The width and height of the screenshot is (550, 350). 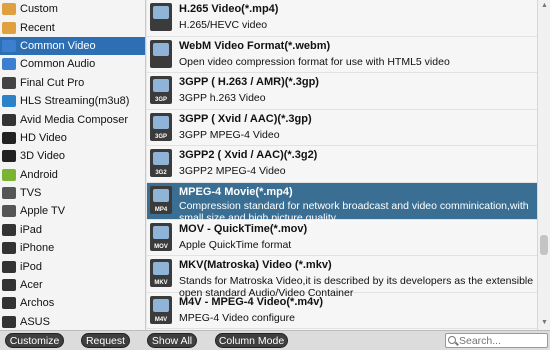 I want to click on format-item: H.265 Video(*.mp4) H.265/HEVC video, so click(x=342, y=18).